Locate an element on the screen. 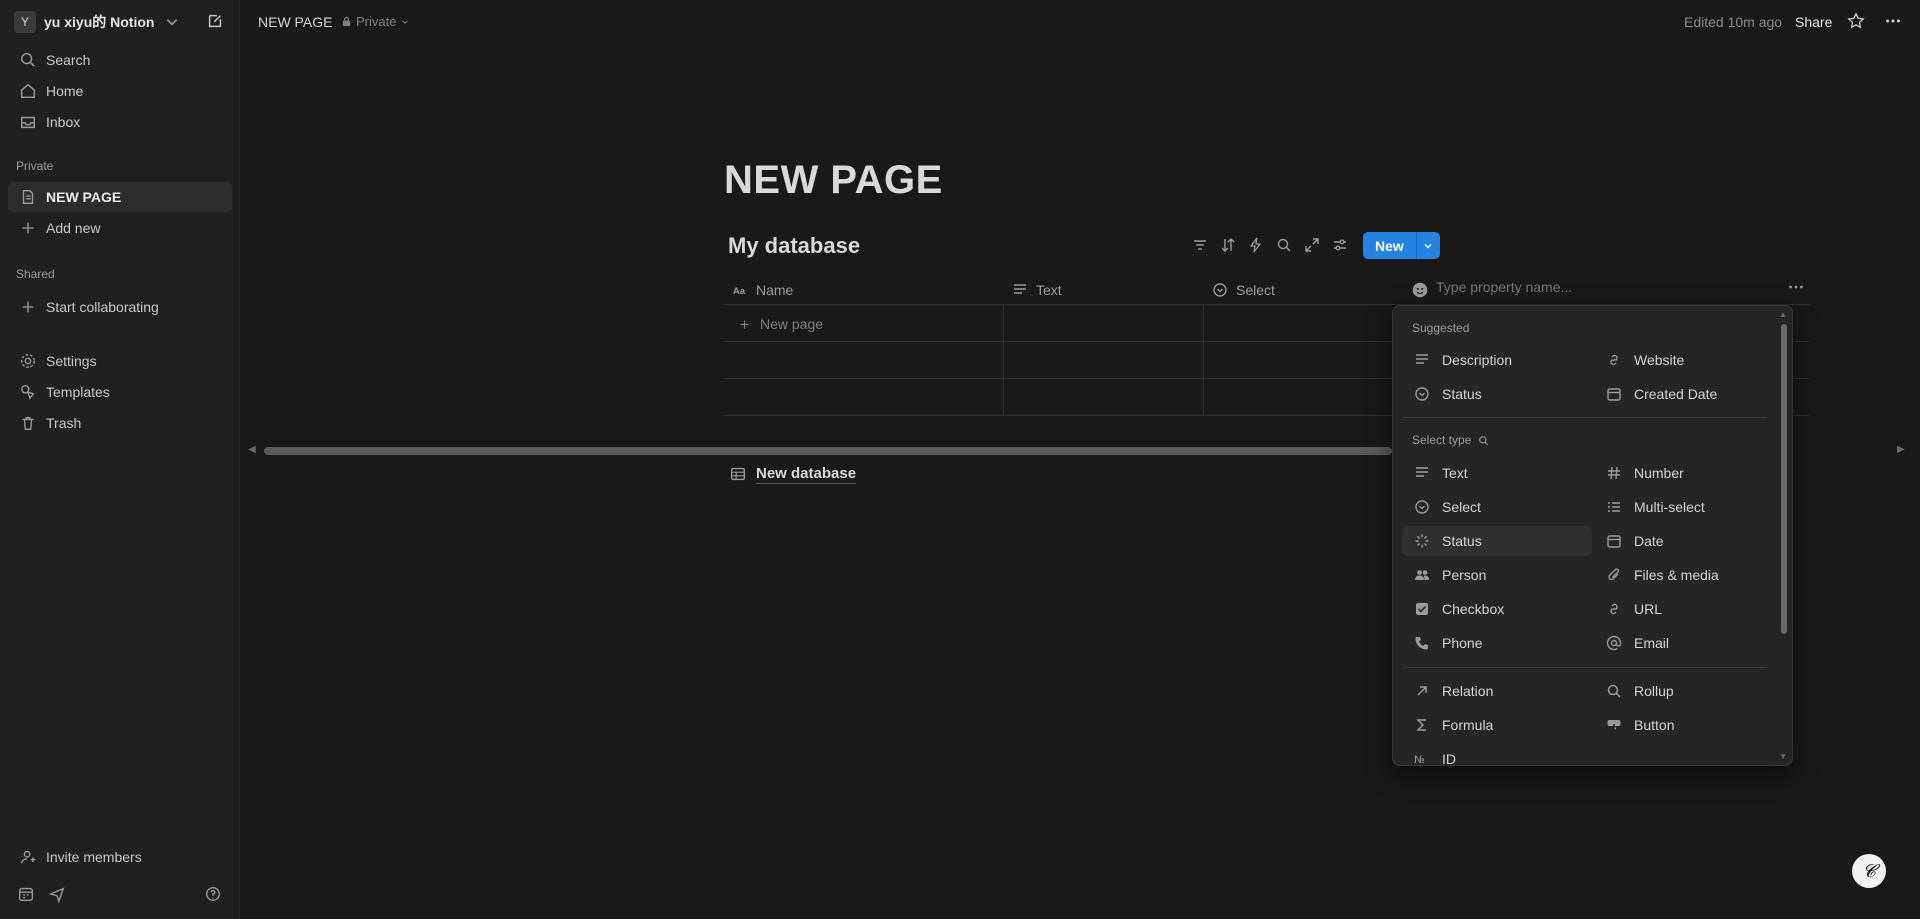 This screenshot has height=919, width=1920. menu-item-label: Files & media is located at coordinates (1676, 575).